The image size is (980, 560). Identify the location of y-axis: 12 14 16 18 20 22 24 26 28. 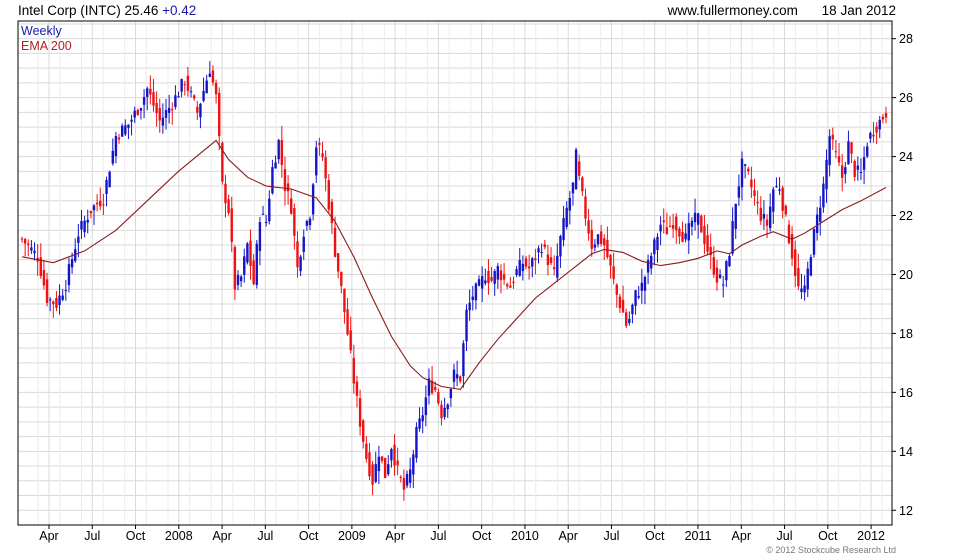
(902, 275).